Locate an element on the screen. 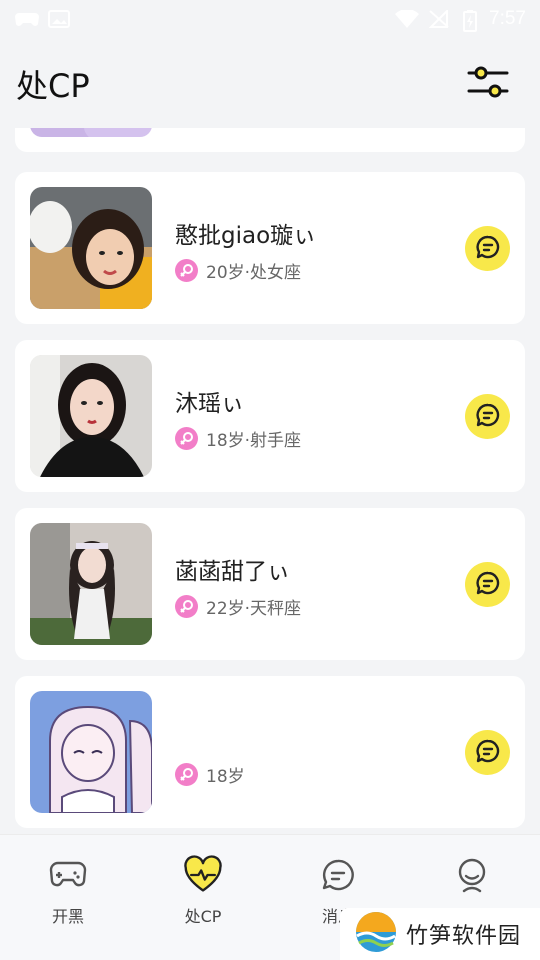 The image size is (540, 960). watermark-logo-icon is located at coordinates (376, 934).